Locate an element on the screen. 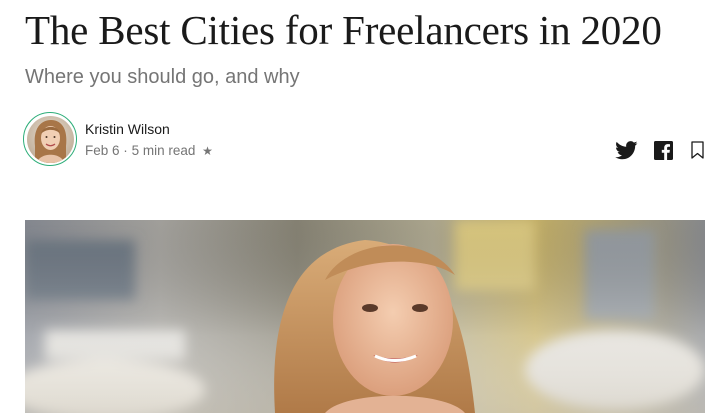 The height and width of the screenshot is (413, 715). twitter-icon is located at coordinates (626, 149).